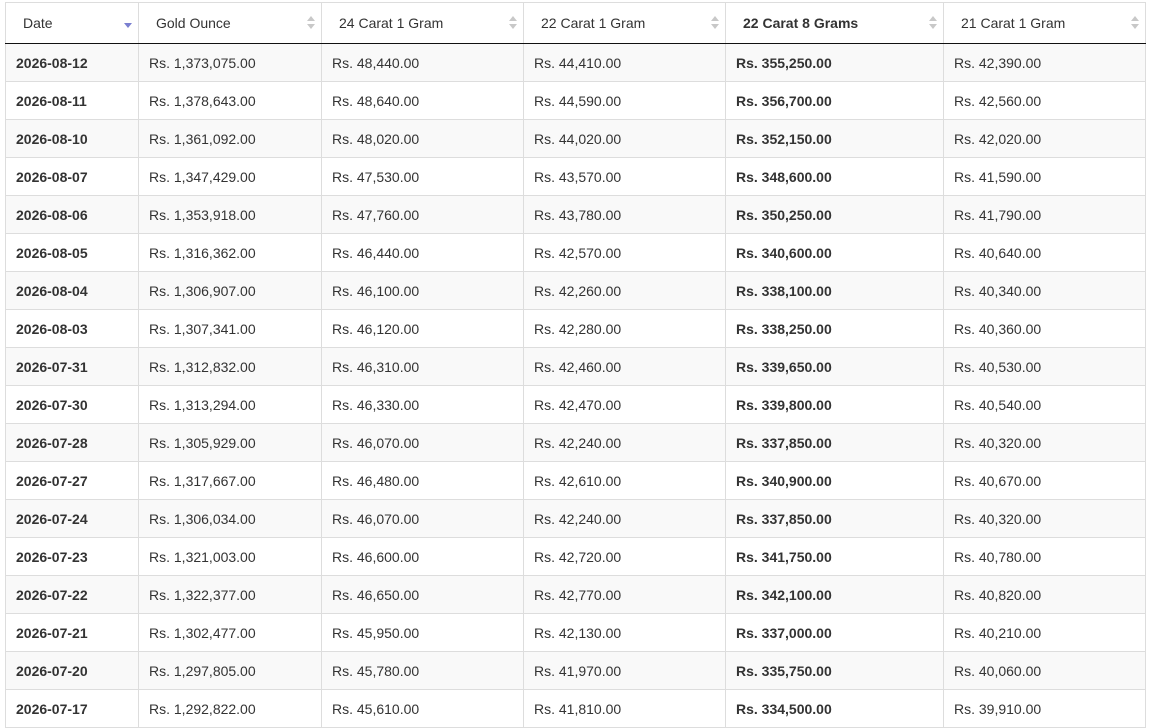 Image resolution: width=1149 pixels, height=728 pixels. I want to click on column-header-21-carat-1-gram: 21 Carat 1 Gram, so click(1044, 23).